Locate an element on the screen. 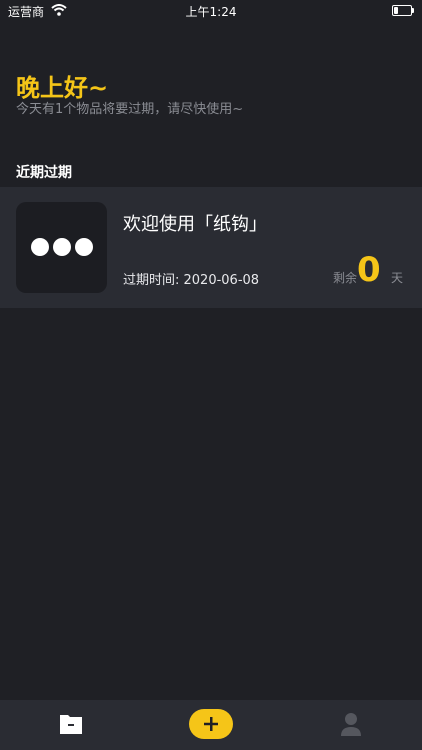 Image resolution: width=422 pixels, height=750 pixels. status-bar: 运营商 上午1:24 is located at coordinates (211, 11).